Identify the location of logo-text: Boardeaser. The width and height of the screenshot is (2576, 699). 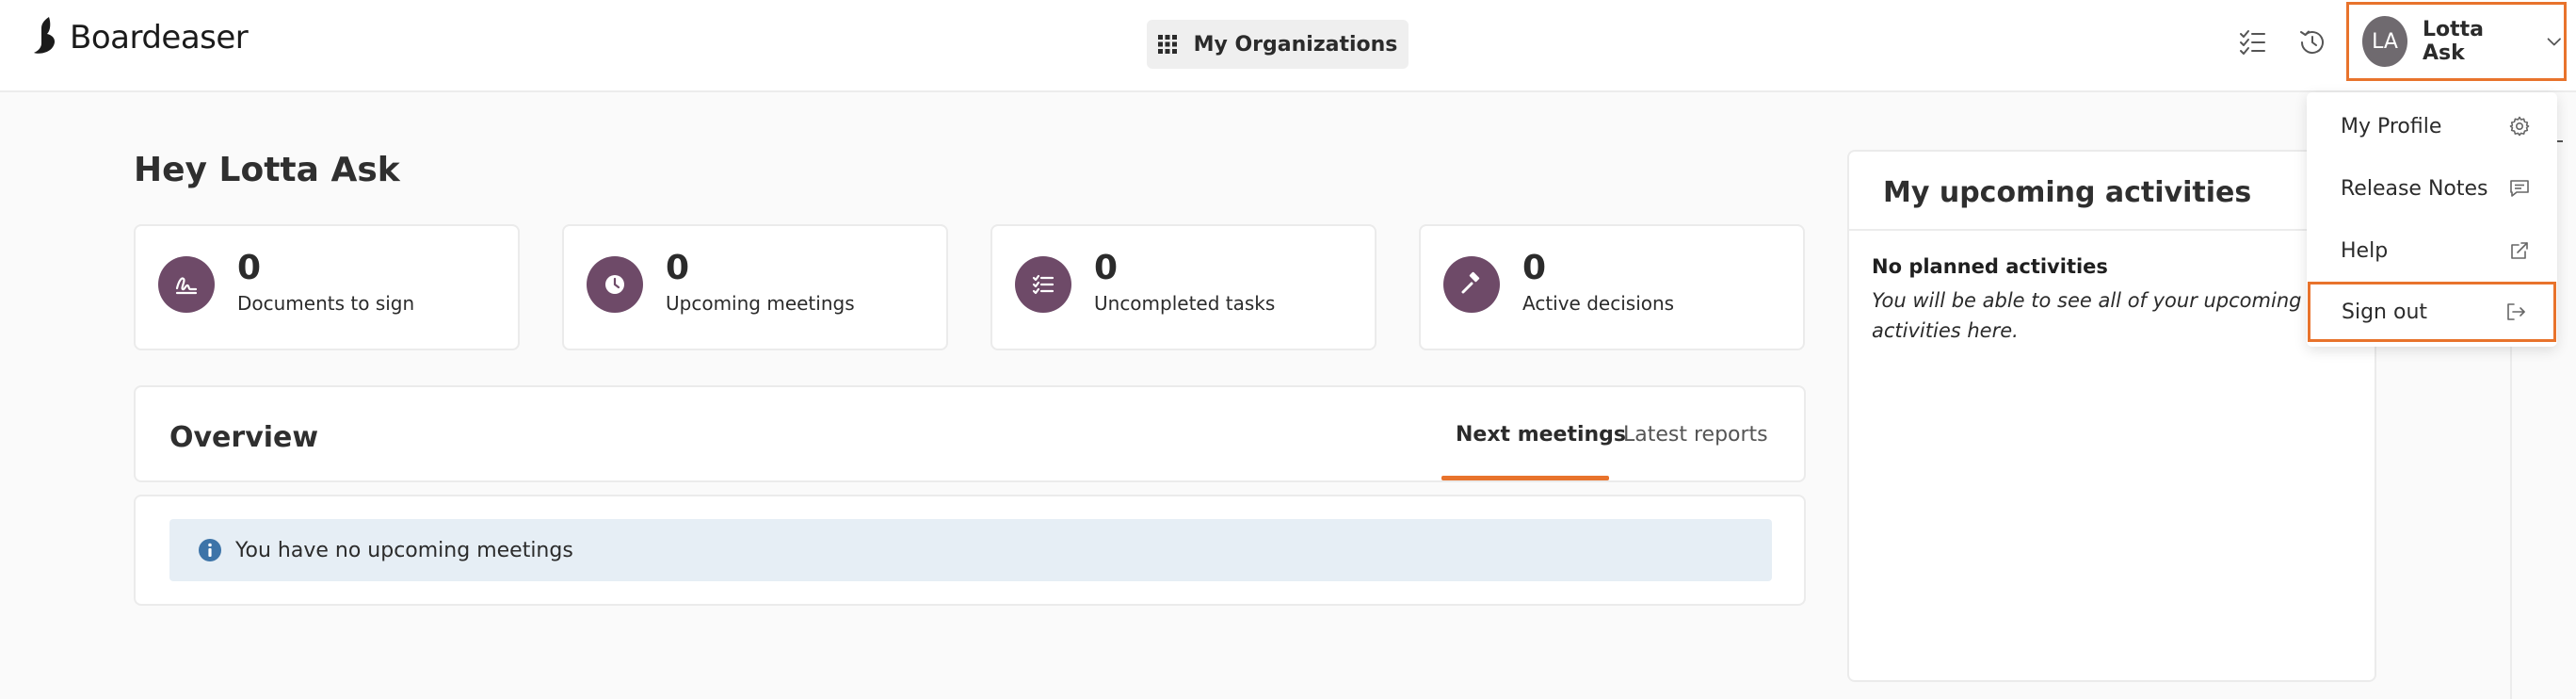
(159, 38).